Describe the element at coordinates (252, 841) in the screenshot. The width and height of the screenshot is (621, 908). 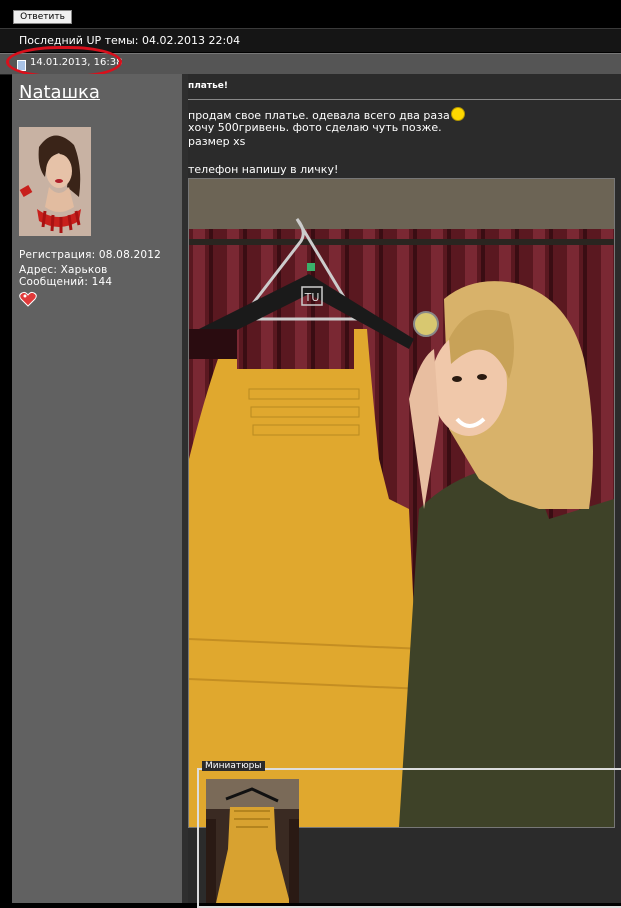
I see `thumbnail-image` at that location.